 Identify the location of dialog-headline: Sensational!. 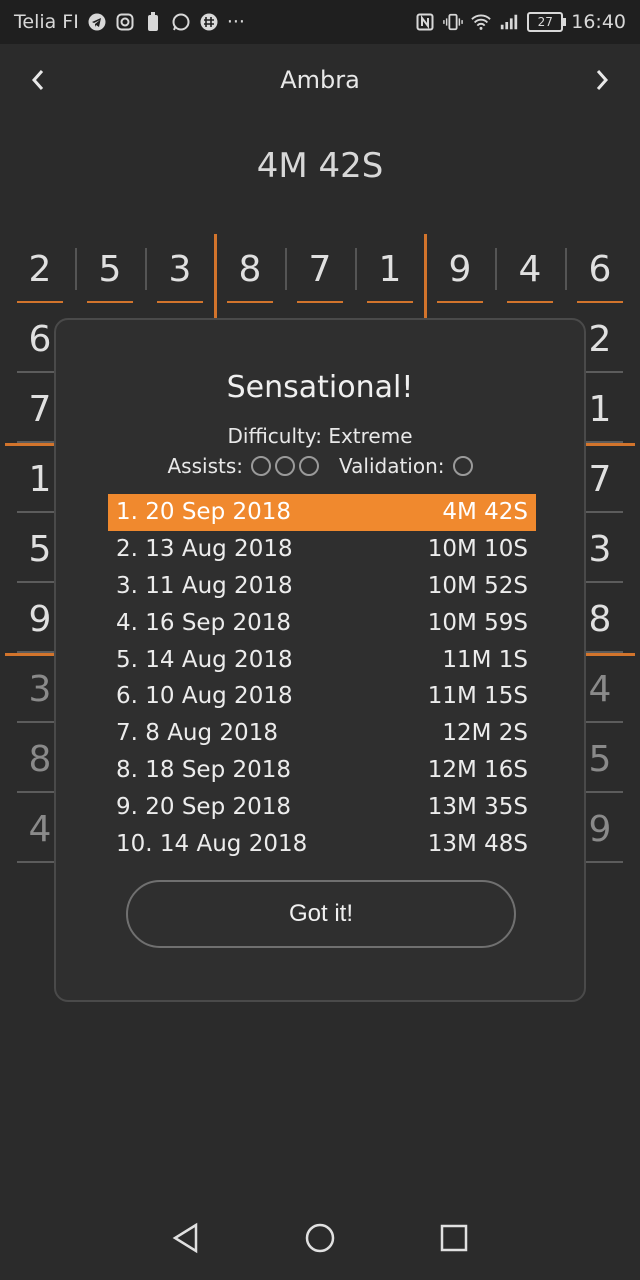
(320, 387).